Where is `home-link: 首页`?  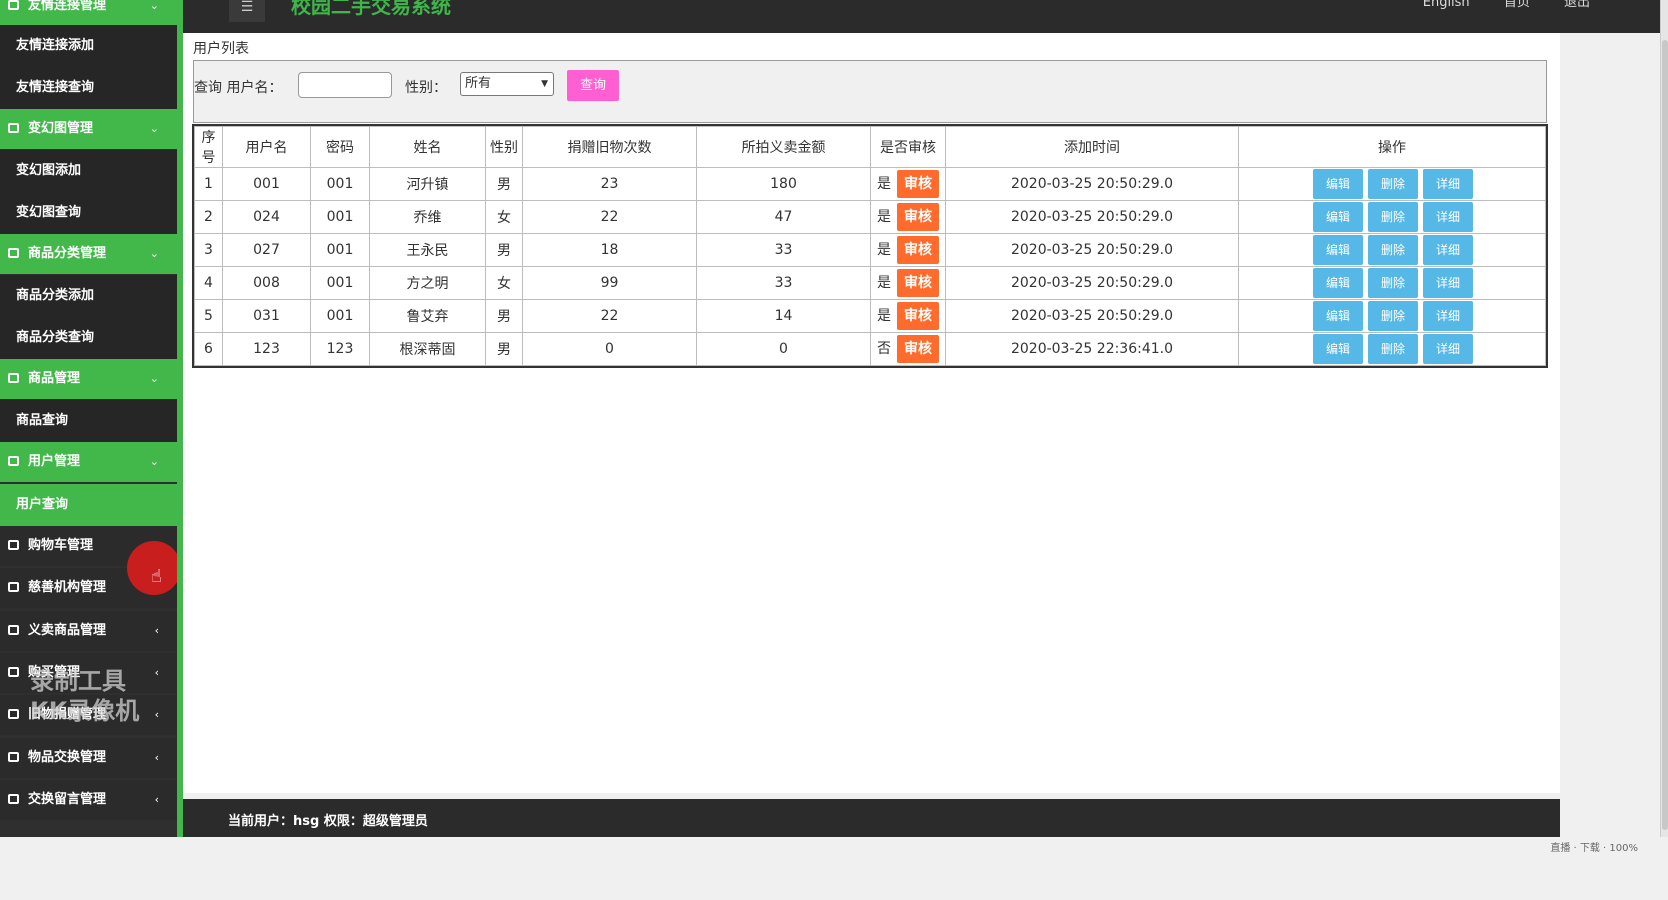
home-link: 首页 is located at coordinates (1517, 5).